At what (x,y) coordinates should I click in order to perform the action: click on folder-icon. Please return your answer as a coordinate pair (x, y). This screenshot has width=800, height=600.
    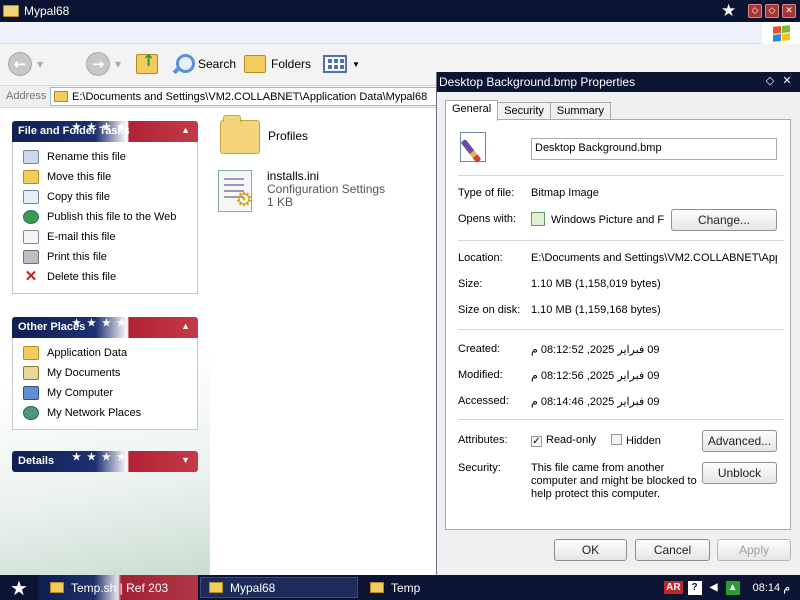
    Looking at the image, I should click on (240, 134).